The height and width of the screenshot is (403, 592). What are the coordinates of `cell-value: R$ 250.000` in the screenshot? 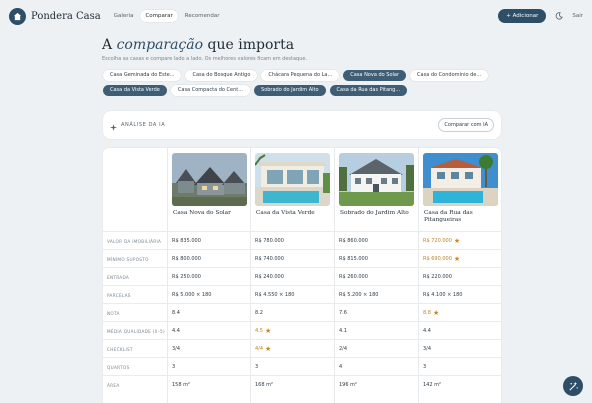 It's located at (186, 277).